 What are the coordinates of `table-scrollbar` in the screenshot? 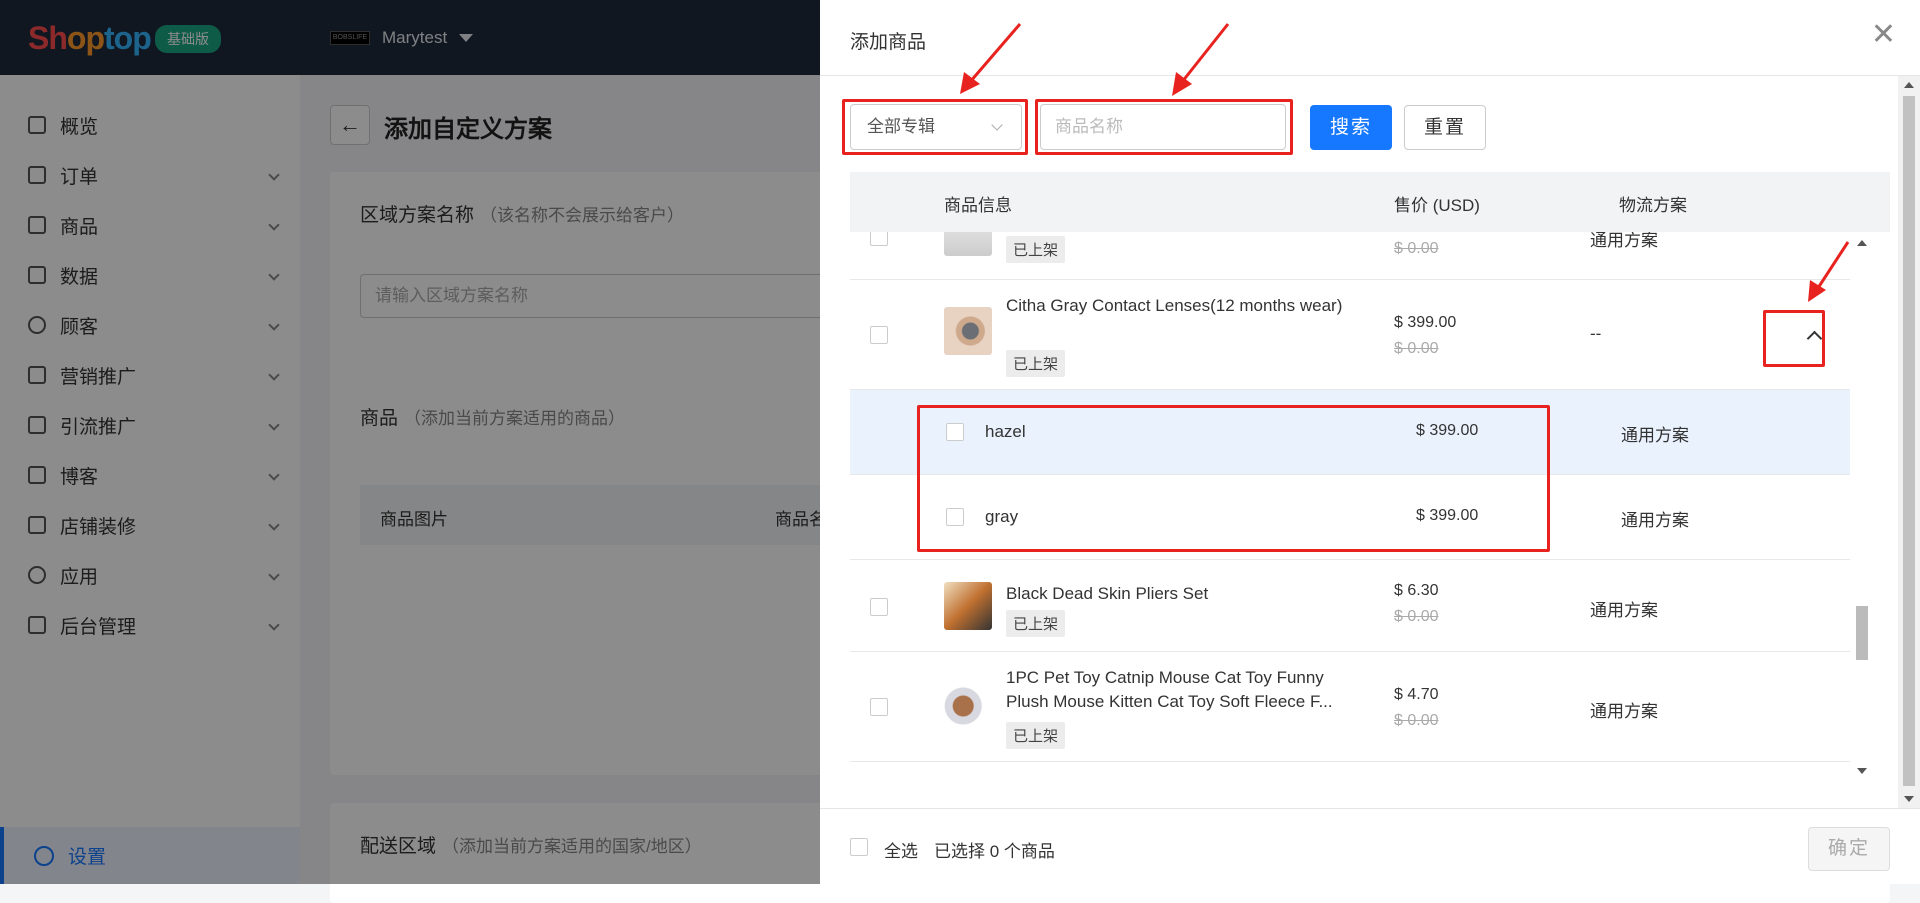 It's located at (1861, 506).